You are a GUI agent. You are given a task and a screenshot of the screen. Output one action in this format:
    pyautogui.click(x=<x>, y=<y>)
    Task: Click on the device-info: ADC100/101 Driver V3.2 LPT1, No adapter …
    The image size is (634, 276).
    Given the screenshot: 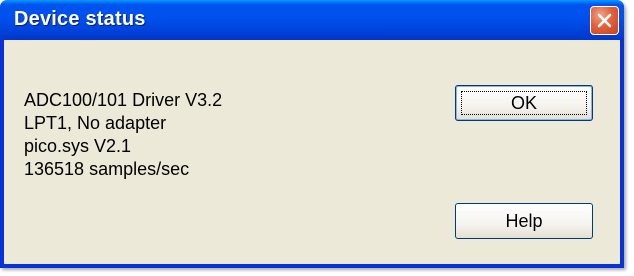 What is the action you would take?
    pyautogui.click(x=123, y=135)
    